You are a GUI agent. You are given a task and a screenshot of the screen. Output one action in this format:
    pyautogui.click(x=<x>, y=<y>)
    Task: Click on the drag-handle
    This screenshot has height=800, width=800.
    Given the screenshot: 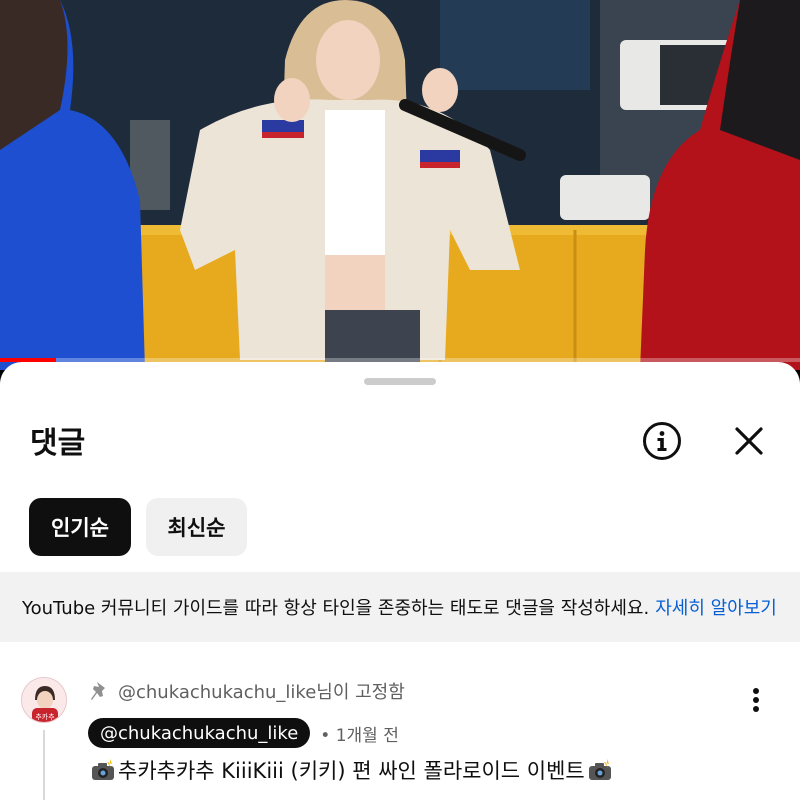 What is the action you would take?
    pyautogui.click(x=400, y=381)
    